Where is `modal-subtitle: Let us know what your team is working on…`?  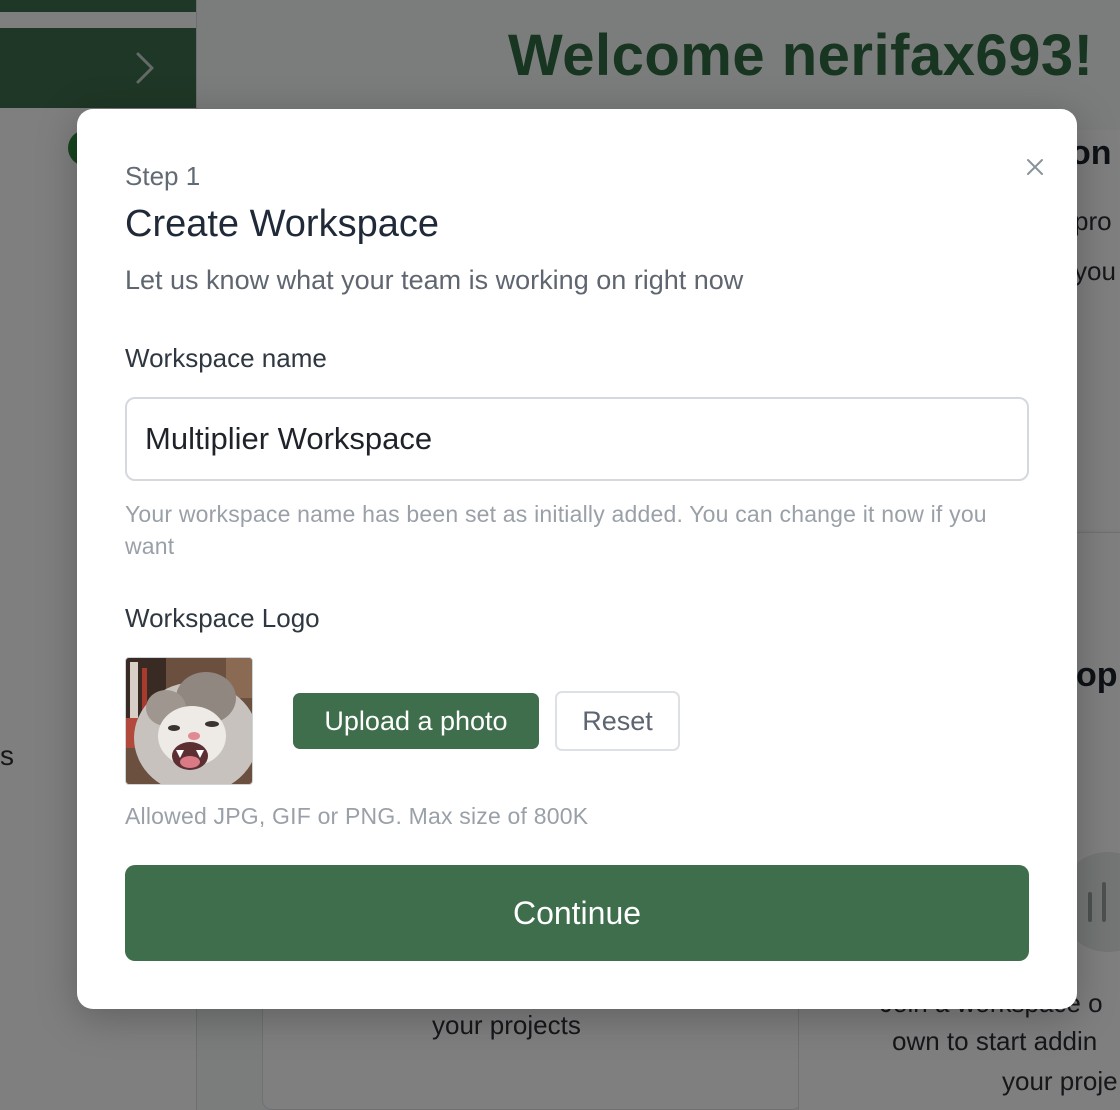
modal-subtitle: Let us know what your team is working on… is located at coordinates (434, 280).